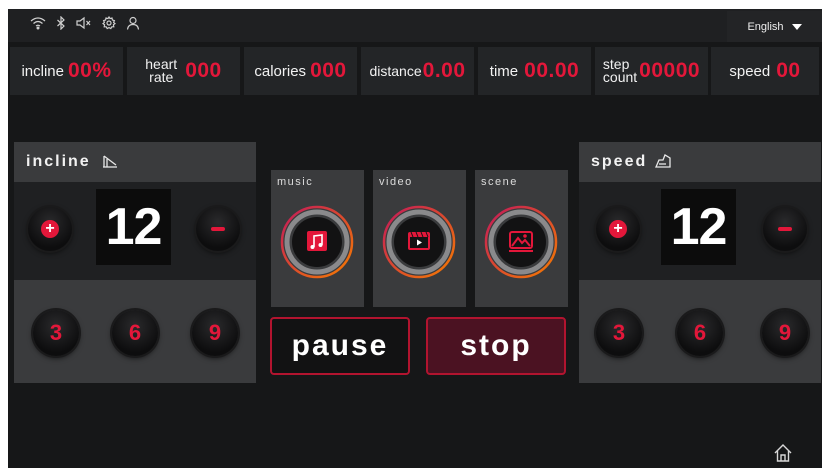 Image resolution: width=823 pixels, height=468 pixels. What do you see at coordinates (619, 333) in the screenshot?
I see `speed-preset-button: 3` at bounding box center [619, 333].